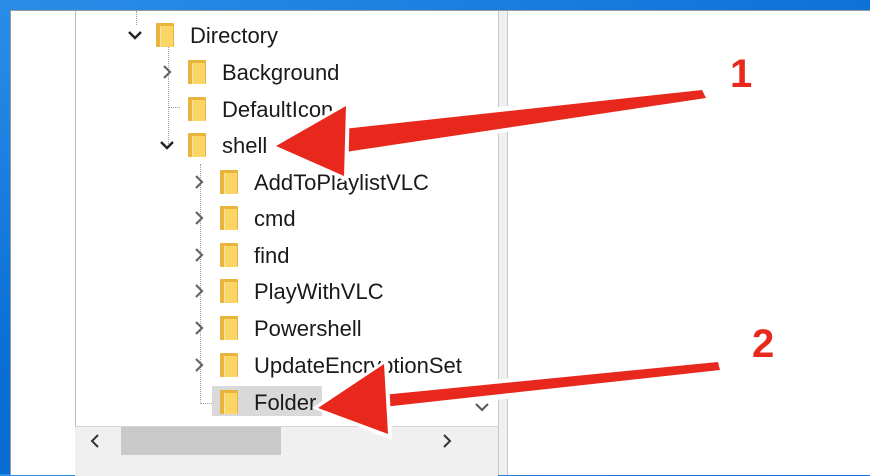  Describe the element at coordinates (308, 328) in the screenshot. I see `tree-node-label: Powershell` at that location.